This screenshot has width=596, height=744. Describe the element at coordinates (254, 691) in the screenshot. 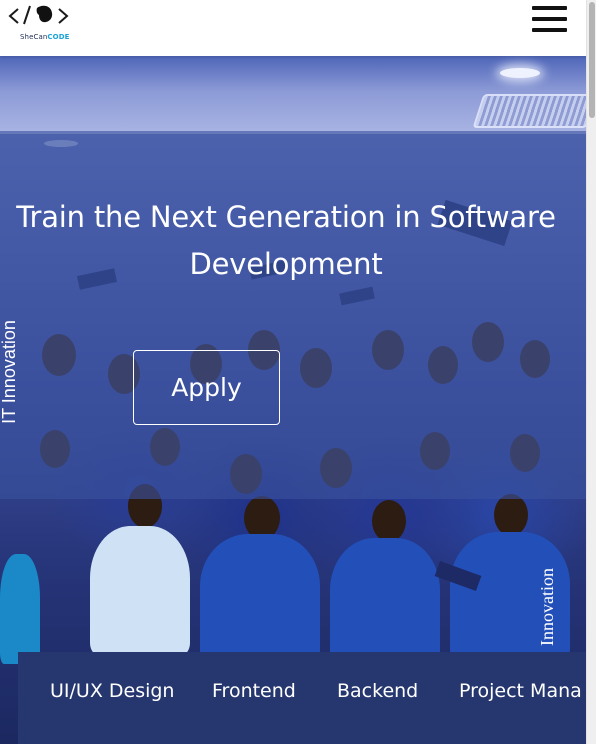

I see `tab-frontend: Frontend` at that location.